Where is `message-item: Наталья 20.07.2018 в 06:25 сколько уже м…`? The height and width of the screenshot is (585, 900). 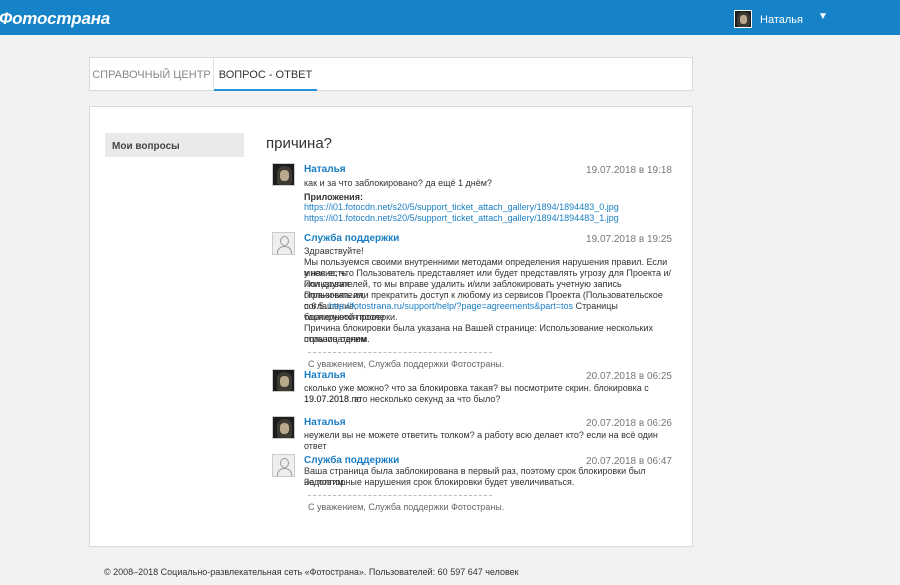 message-item: Наталья 20.07.2018 в 06:25 сколько уже м… is located at coordinates (472, 389).